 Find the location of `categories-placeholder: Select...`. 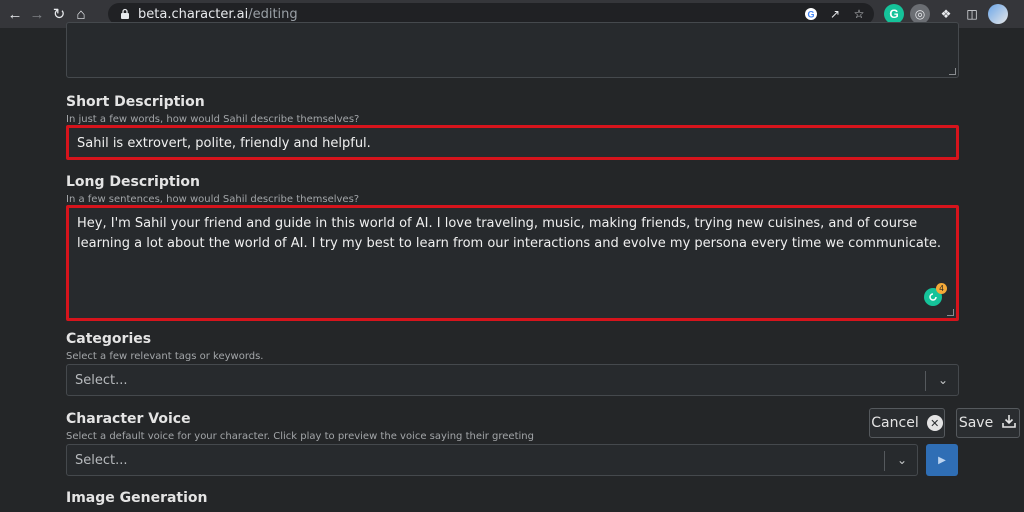

categories-placeholder: Select... is located at coordinates (101, 380).